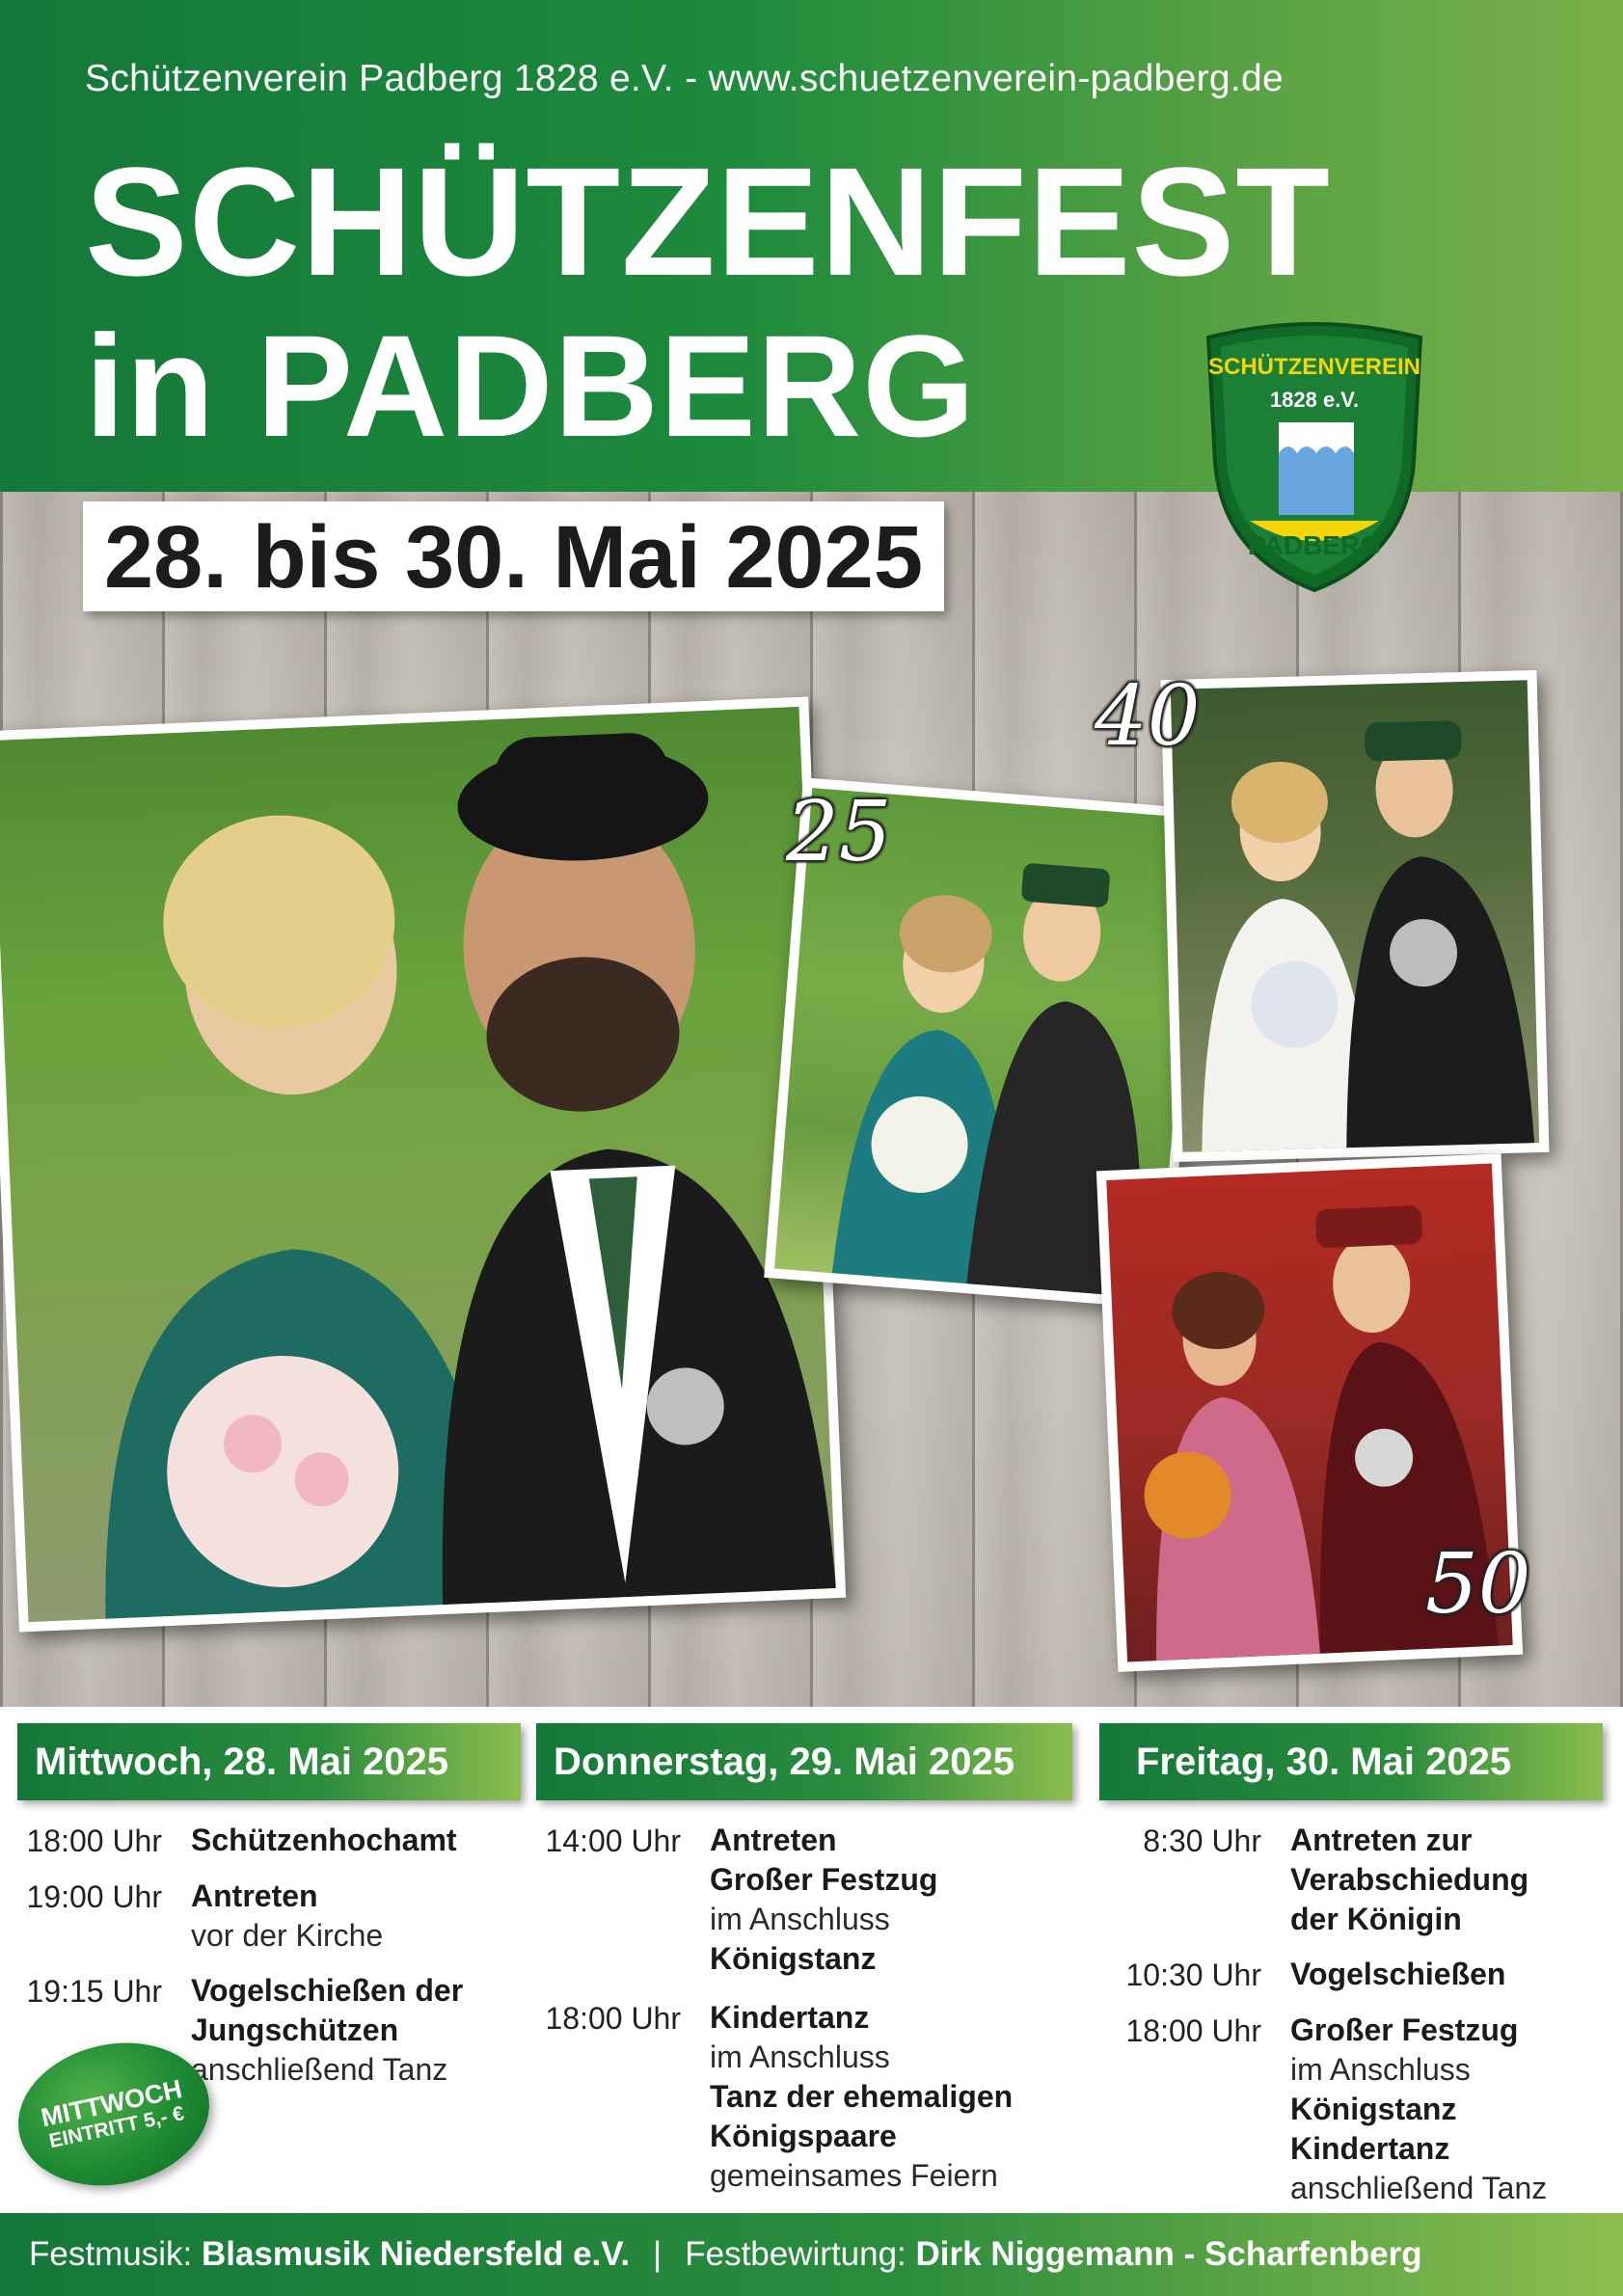 Image resolution: width=1623 pixels, height=2296 pixels. Describe the element at coordinates (1478, 1584) in the screenshot. I see `anniversary-50-label: 50` at that location.